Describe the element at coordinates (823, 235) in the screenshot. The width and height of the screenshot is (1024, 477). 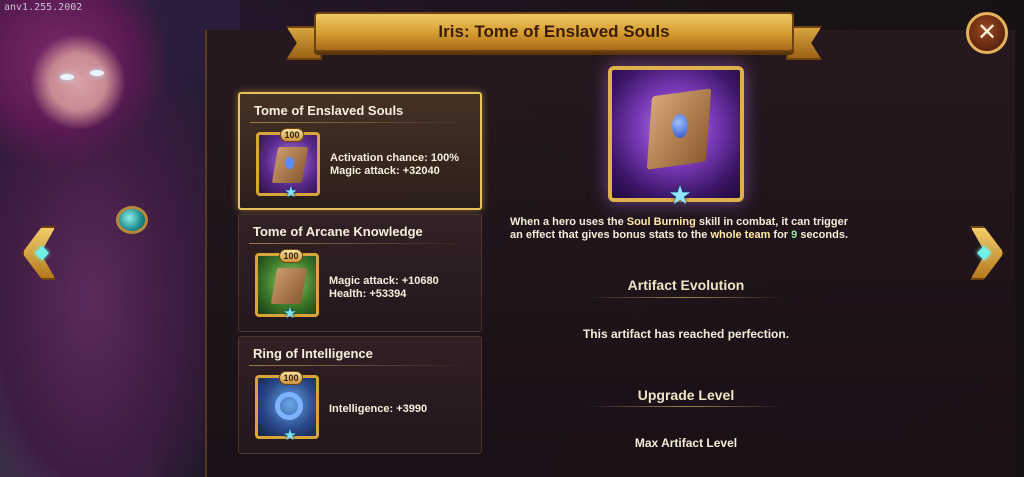
I see `description-text: seconds.` at that location.